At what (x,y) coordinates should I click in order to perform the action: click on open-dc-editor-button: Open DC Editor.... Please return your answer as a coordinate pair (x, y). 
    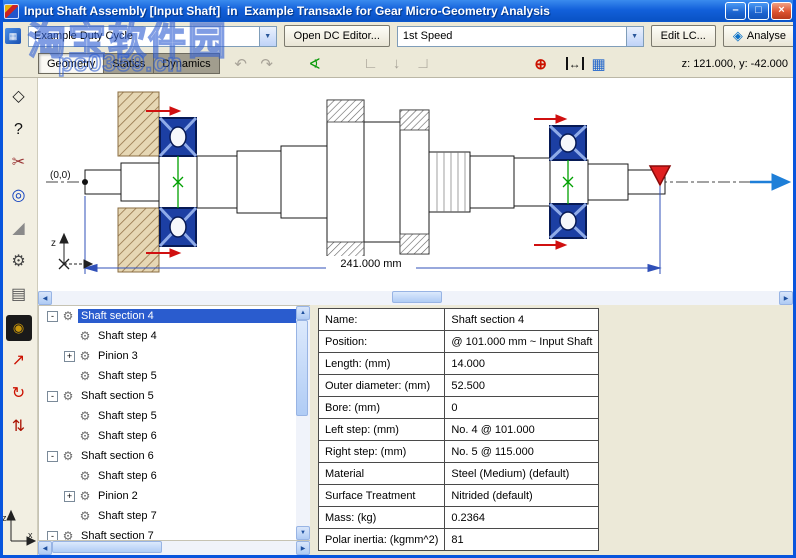
    Looking at the image, I should click on (336, 36).